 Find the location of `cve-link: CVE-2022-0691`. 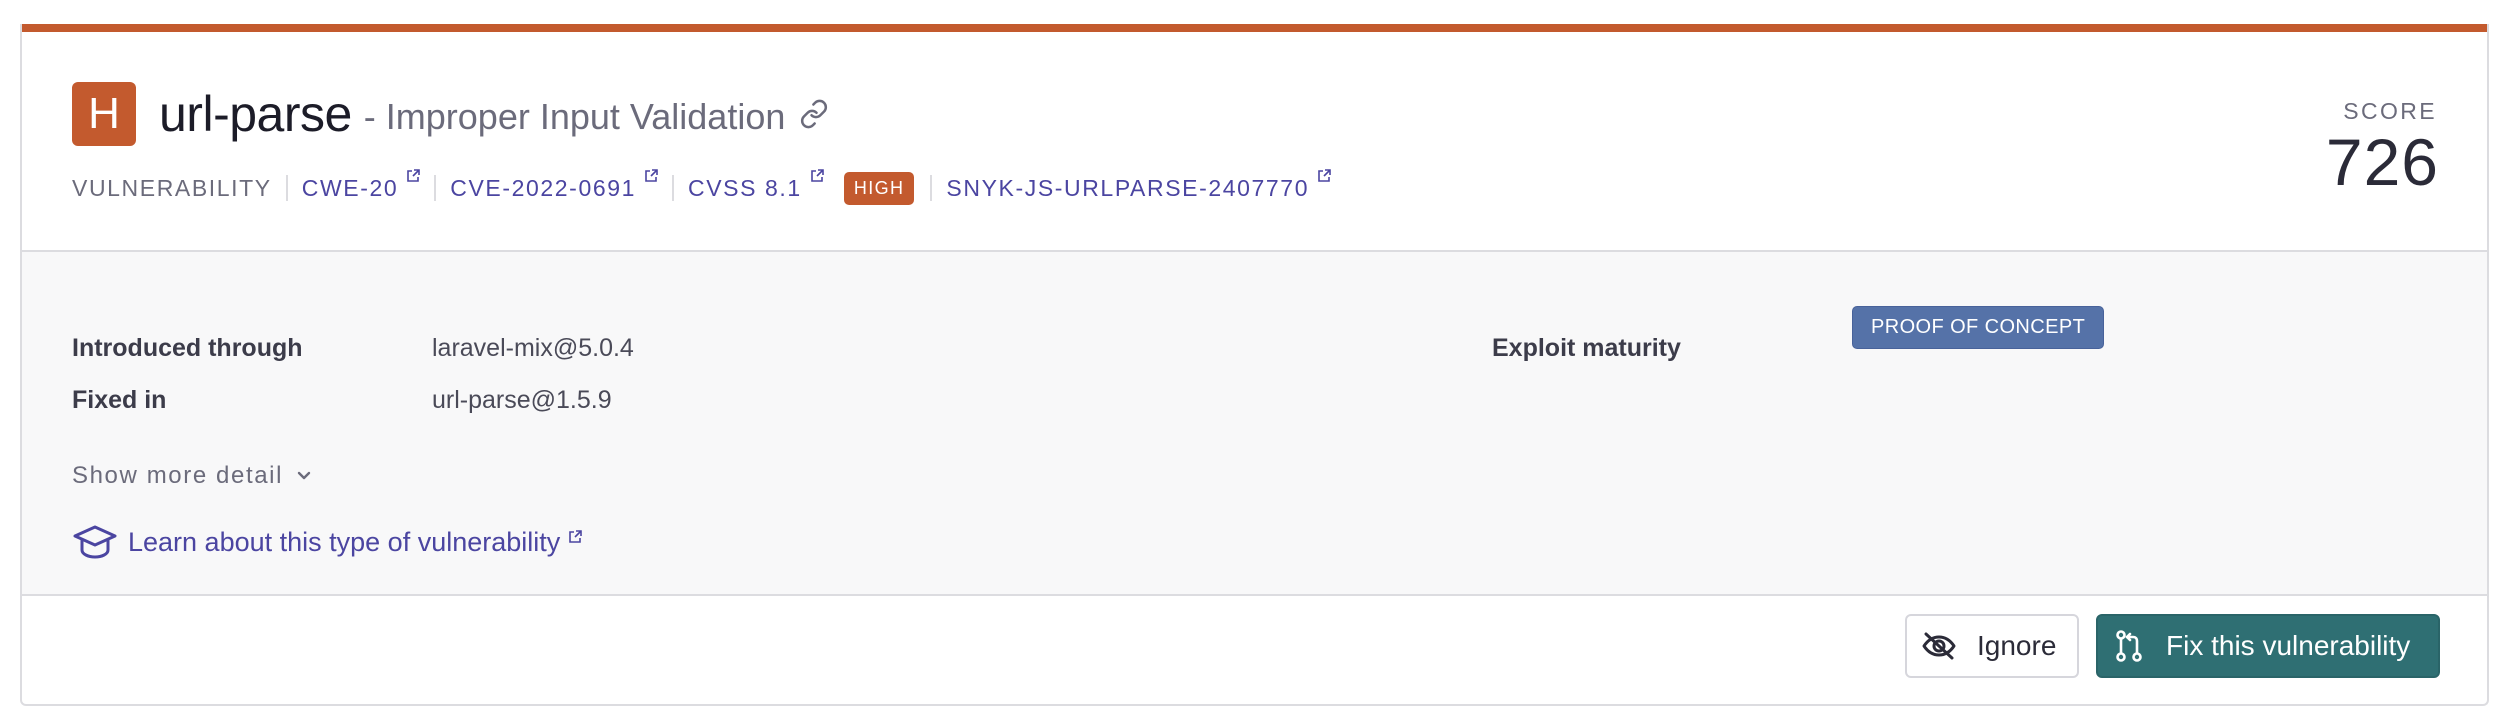

cve-link: CVE-2022-0691 is located at coordinates (554, 185).